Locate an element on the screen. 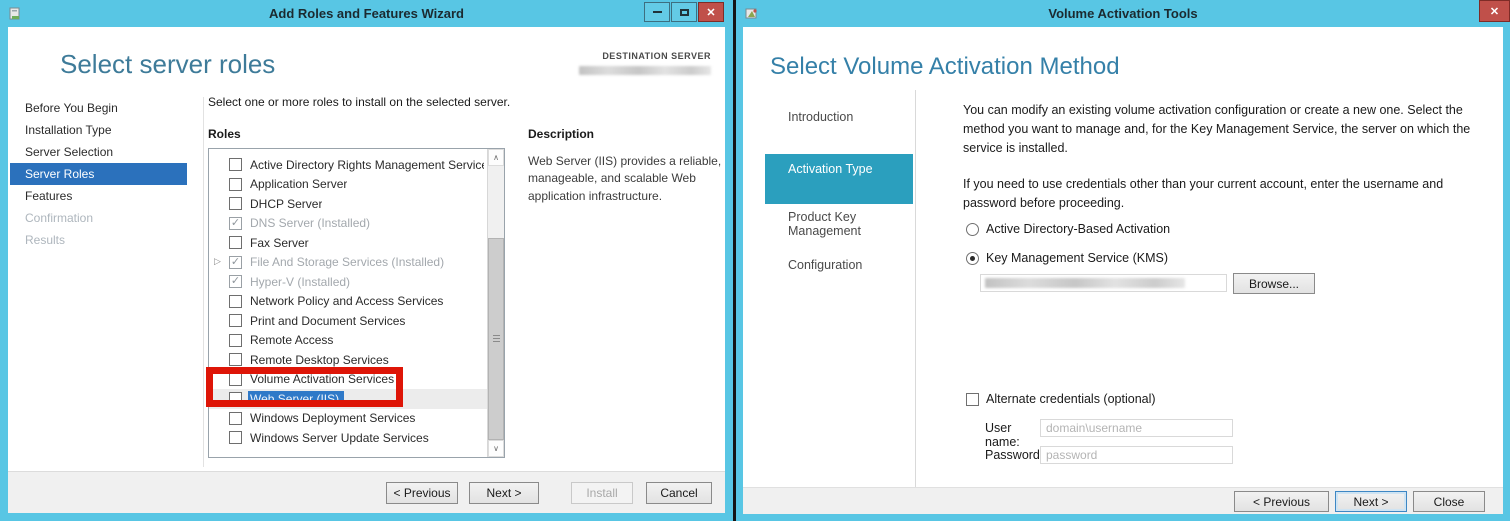  tool-footer: < Previous Next > Close is located at coordinates (1123, 500).